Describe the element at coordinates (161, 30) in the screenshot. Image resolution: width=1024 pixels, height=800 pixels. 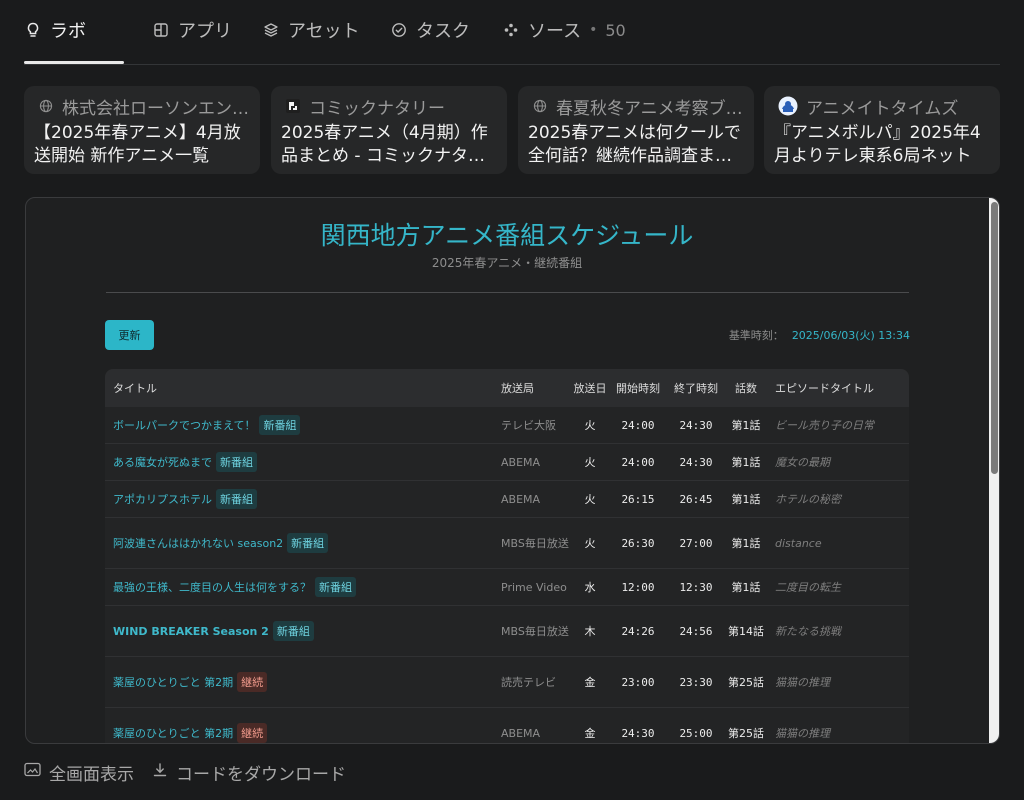
I see `app-window-icon` at that location.